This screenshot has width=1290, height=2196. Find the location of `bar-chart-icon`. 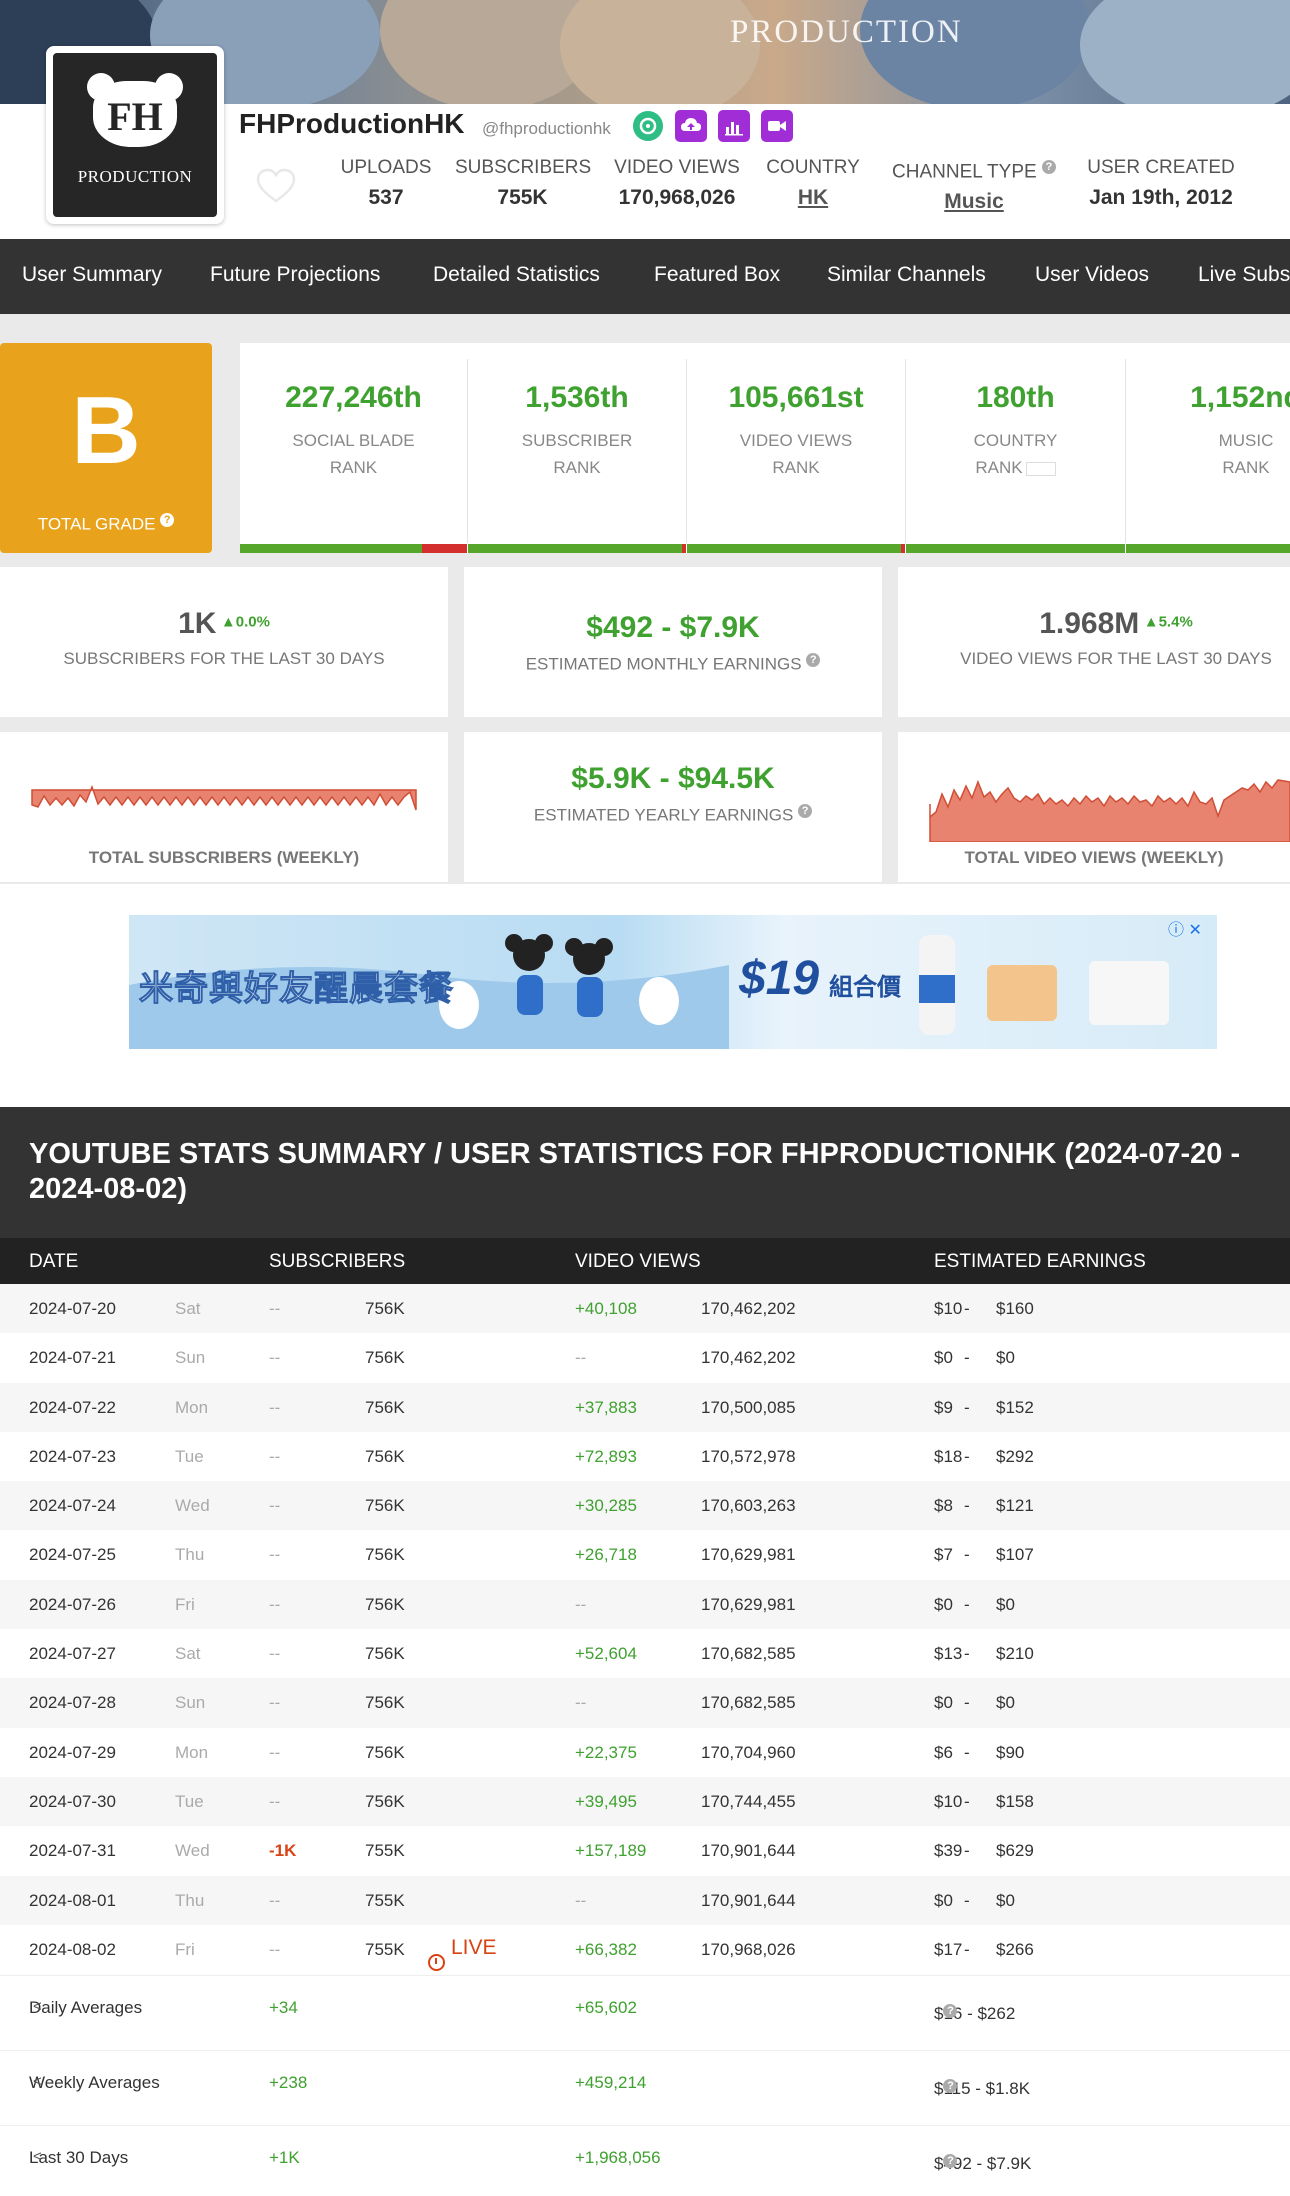

bar-chart-icon is located at coordinates (734, 126).